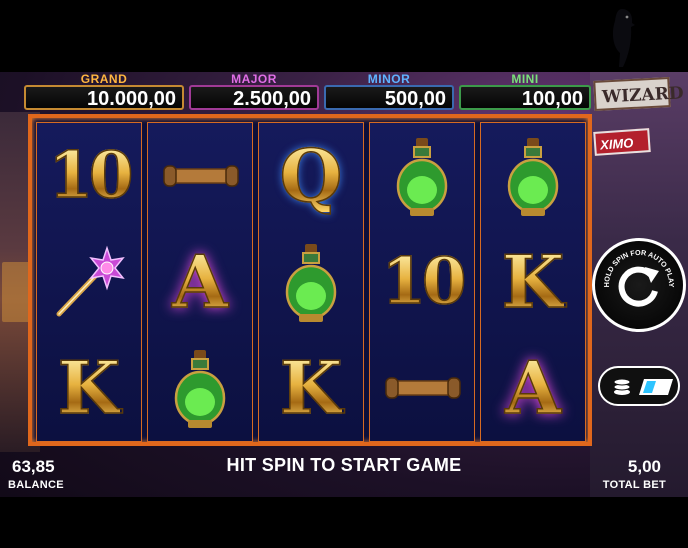 This screenshot has height=548, width=688. What do you see at coordinates (622, 386) in the screenshot?
I see `coins-icon` at bounding box center [622, 386].